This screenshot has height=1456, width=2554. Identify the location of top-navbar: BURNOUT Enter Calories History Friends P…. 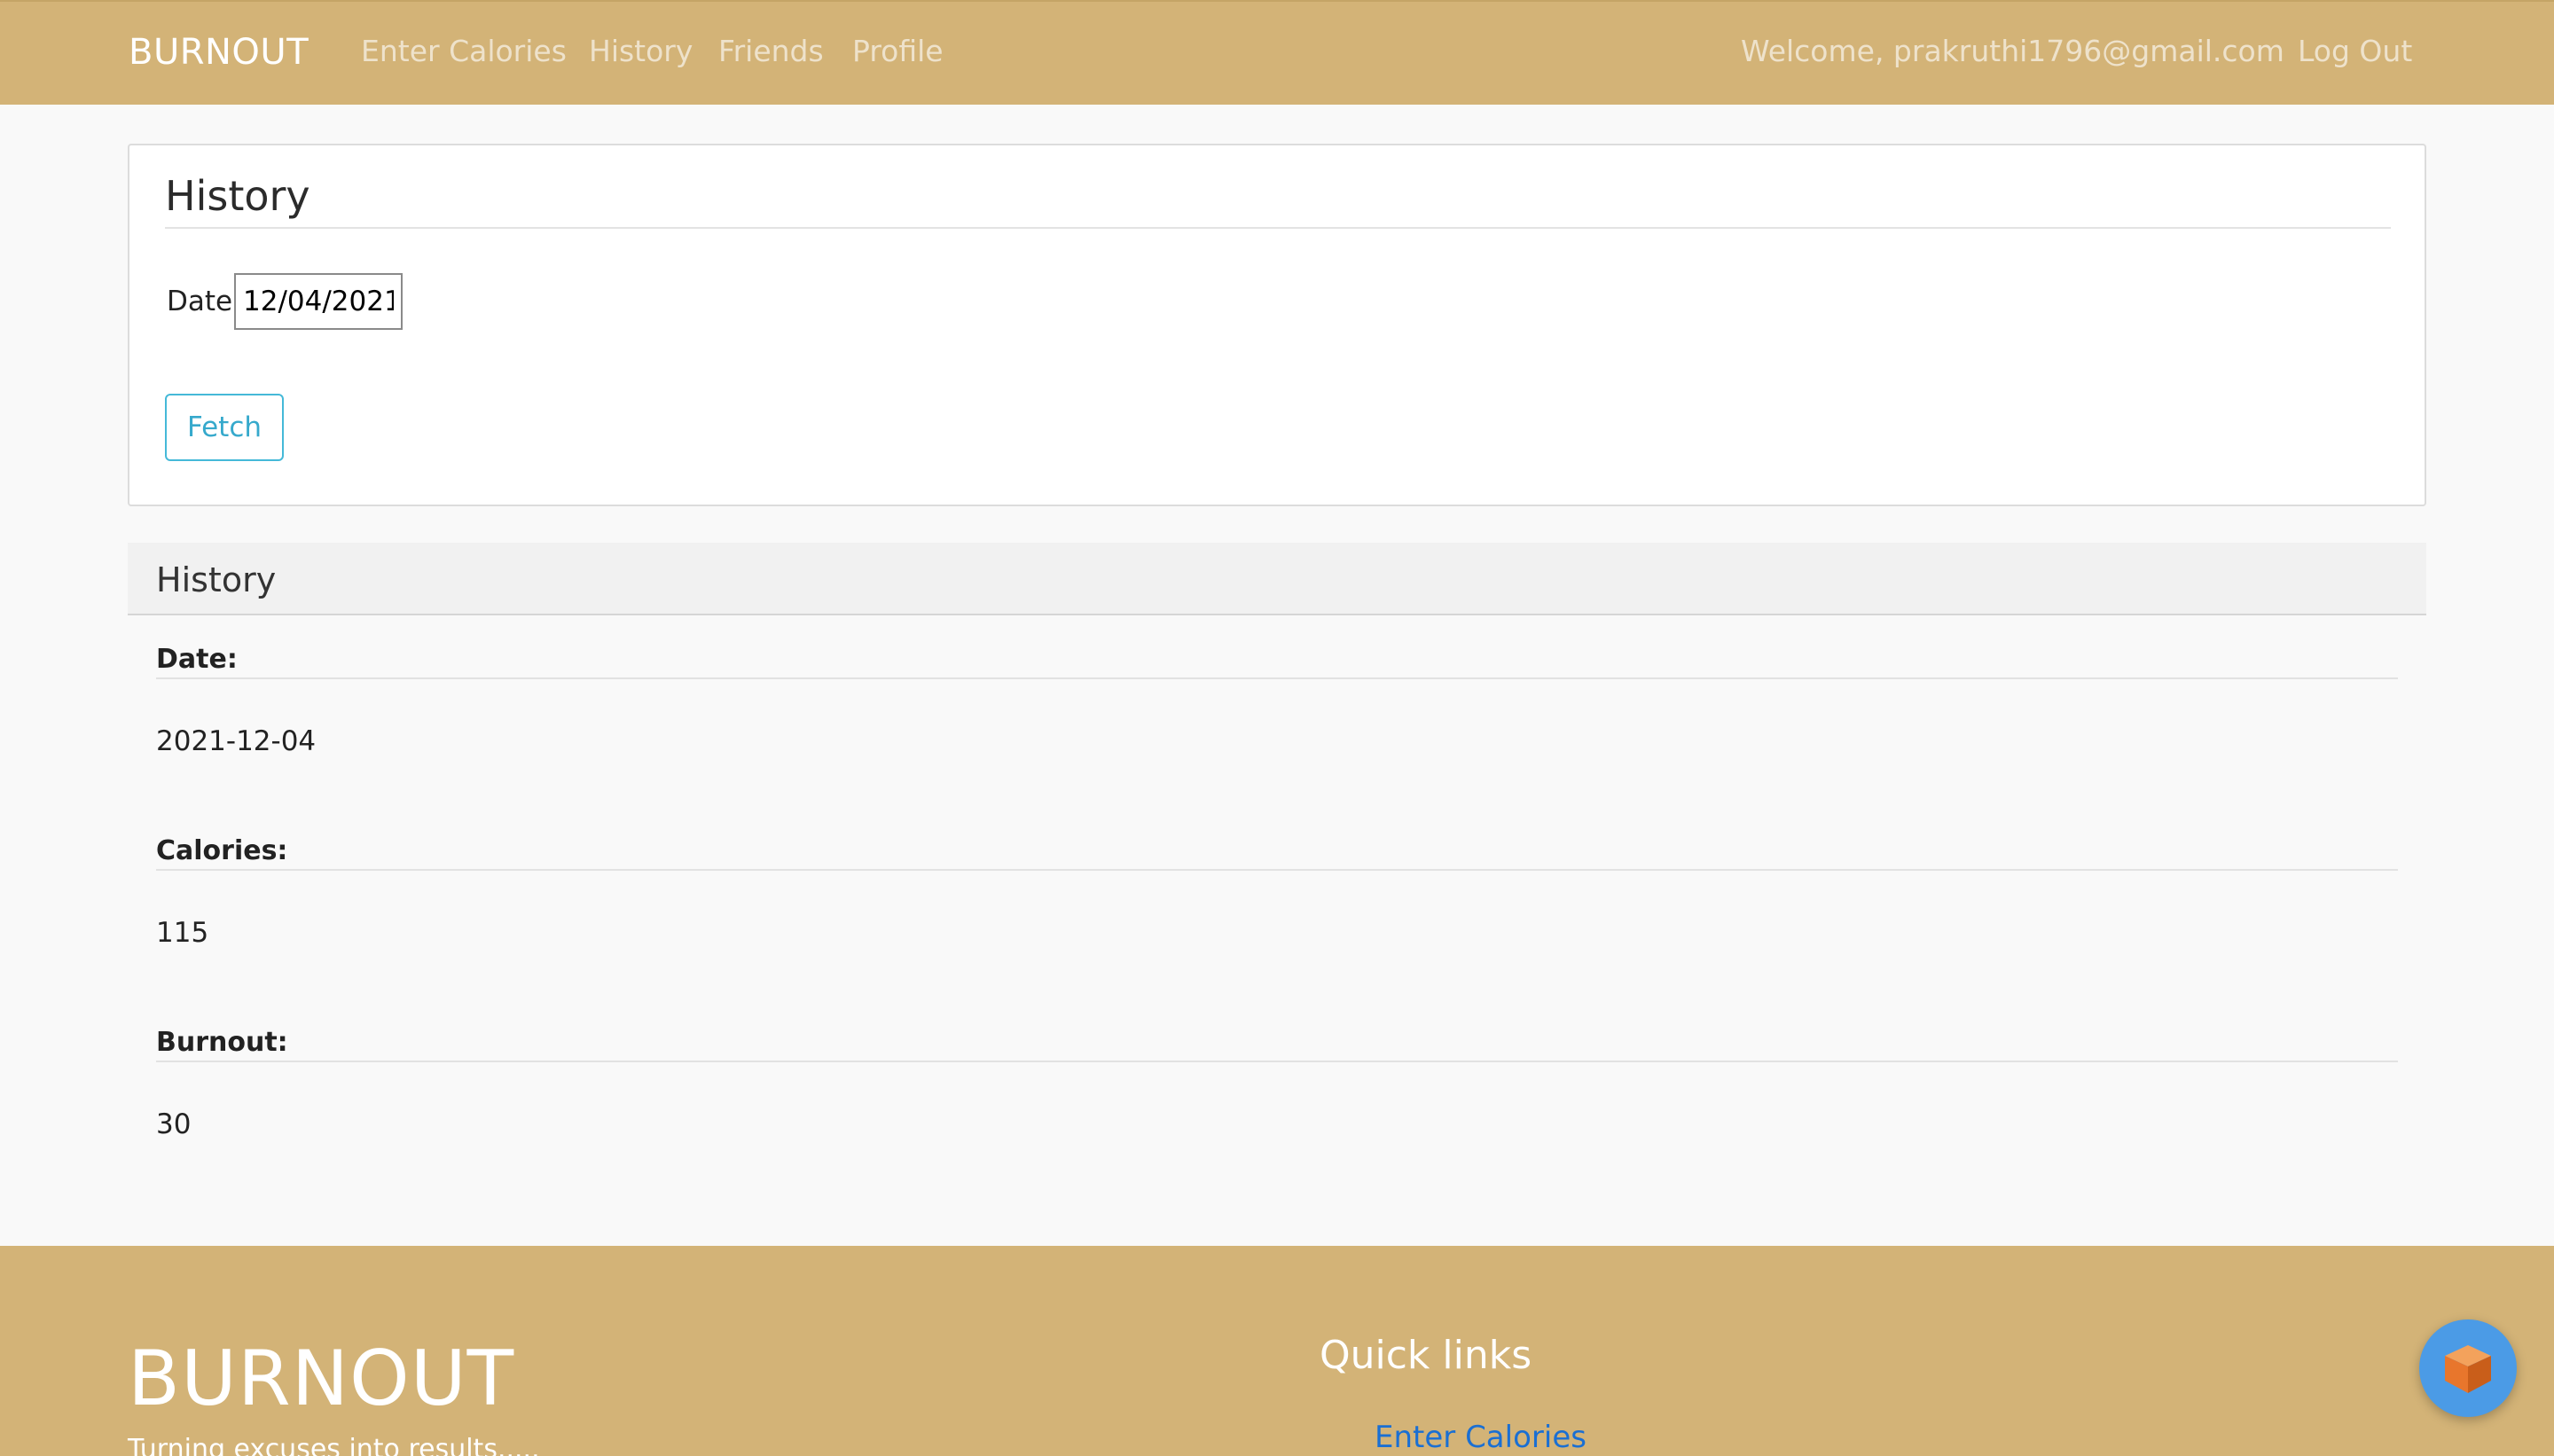
(1277, 52).